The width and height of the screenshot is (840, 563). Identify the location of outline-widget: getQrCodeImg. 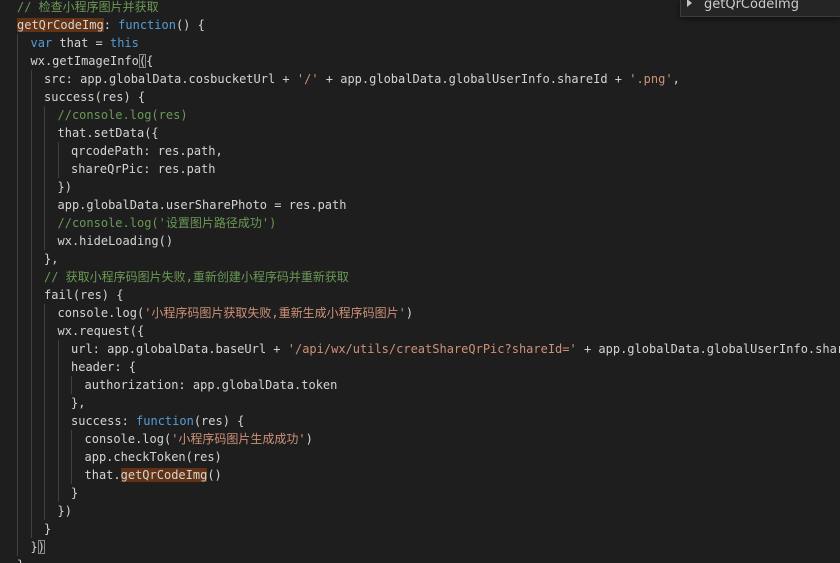
(760, 8).